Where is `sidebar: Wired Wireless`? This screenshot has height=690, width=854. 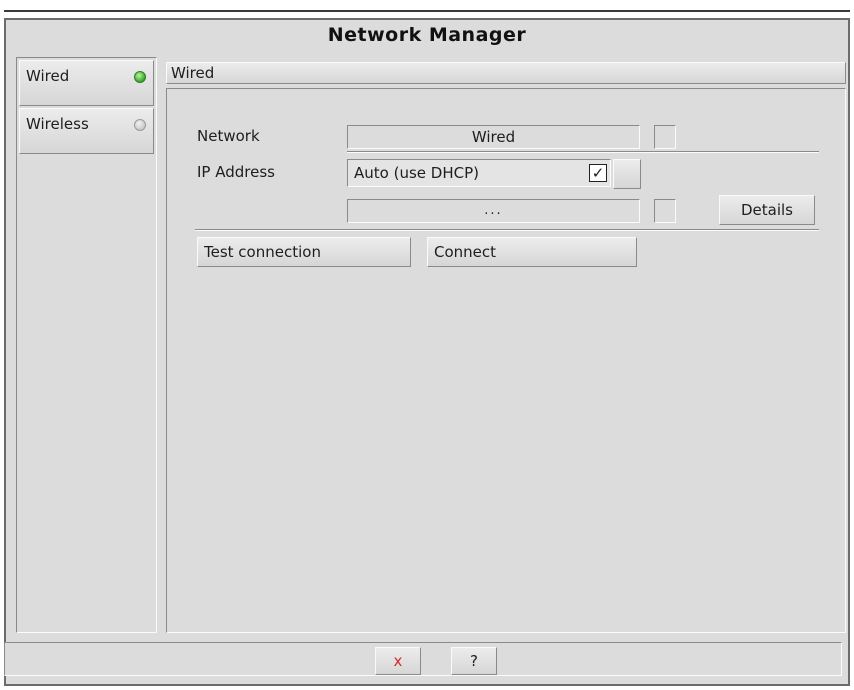
sidebar: Wired Wireless is located at coordinates (86, 345).